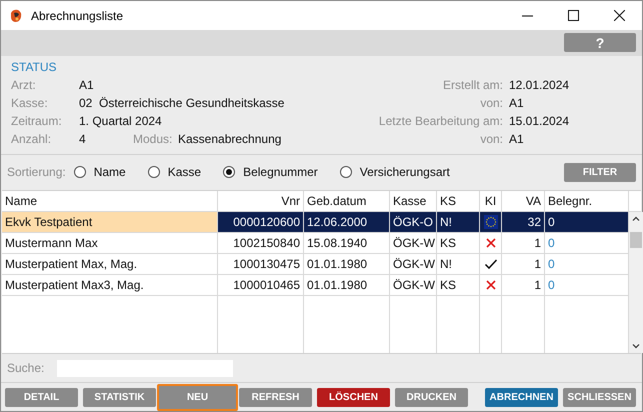  Describe the element at coordinates (472, 85) in the screenshot. I see `field-label: Erstellt am:` at that location.